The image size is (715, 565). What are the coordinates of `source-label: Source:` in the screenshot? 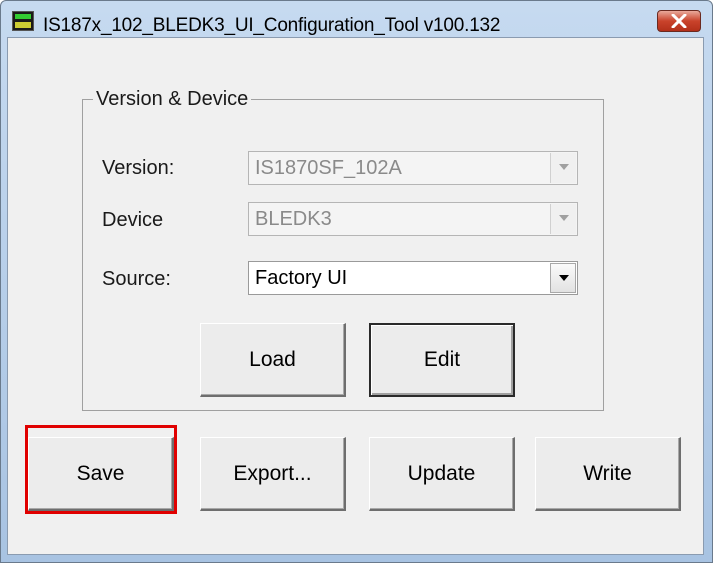 It's located at (136, 279).